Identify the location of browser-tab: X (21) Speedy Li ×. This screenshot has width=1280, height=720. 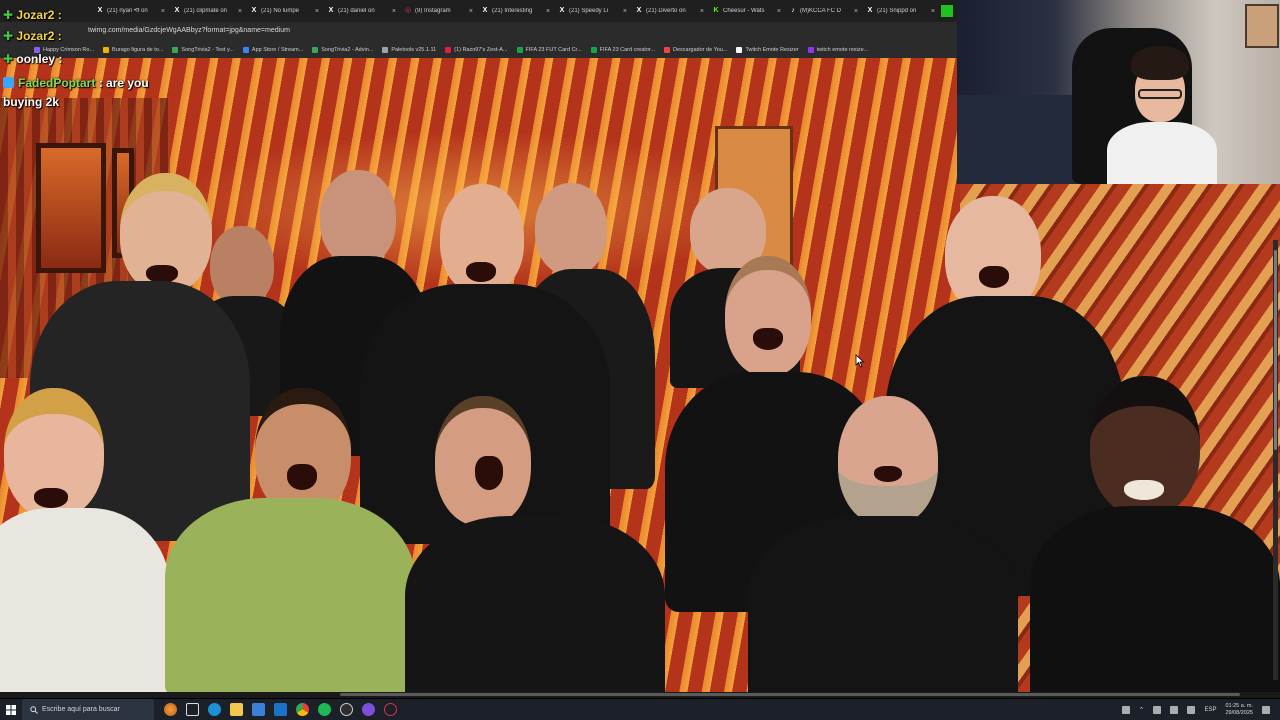
(592, 11).